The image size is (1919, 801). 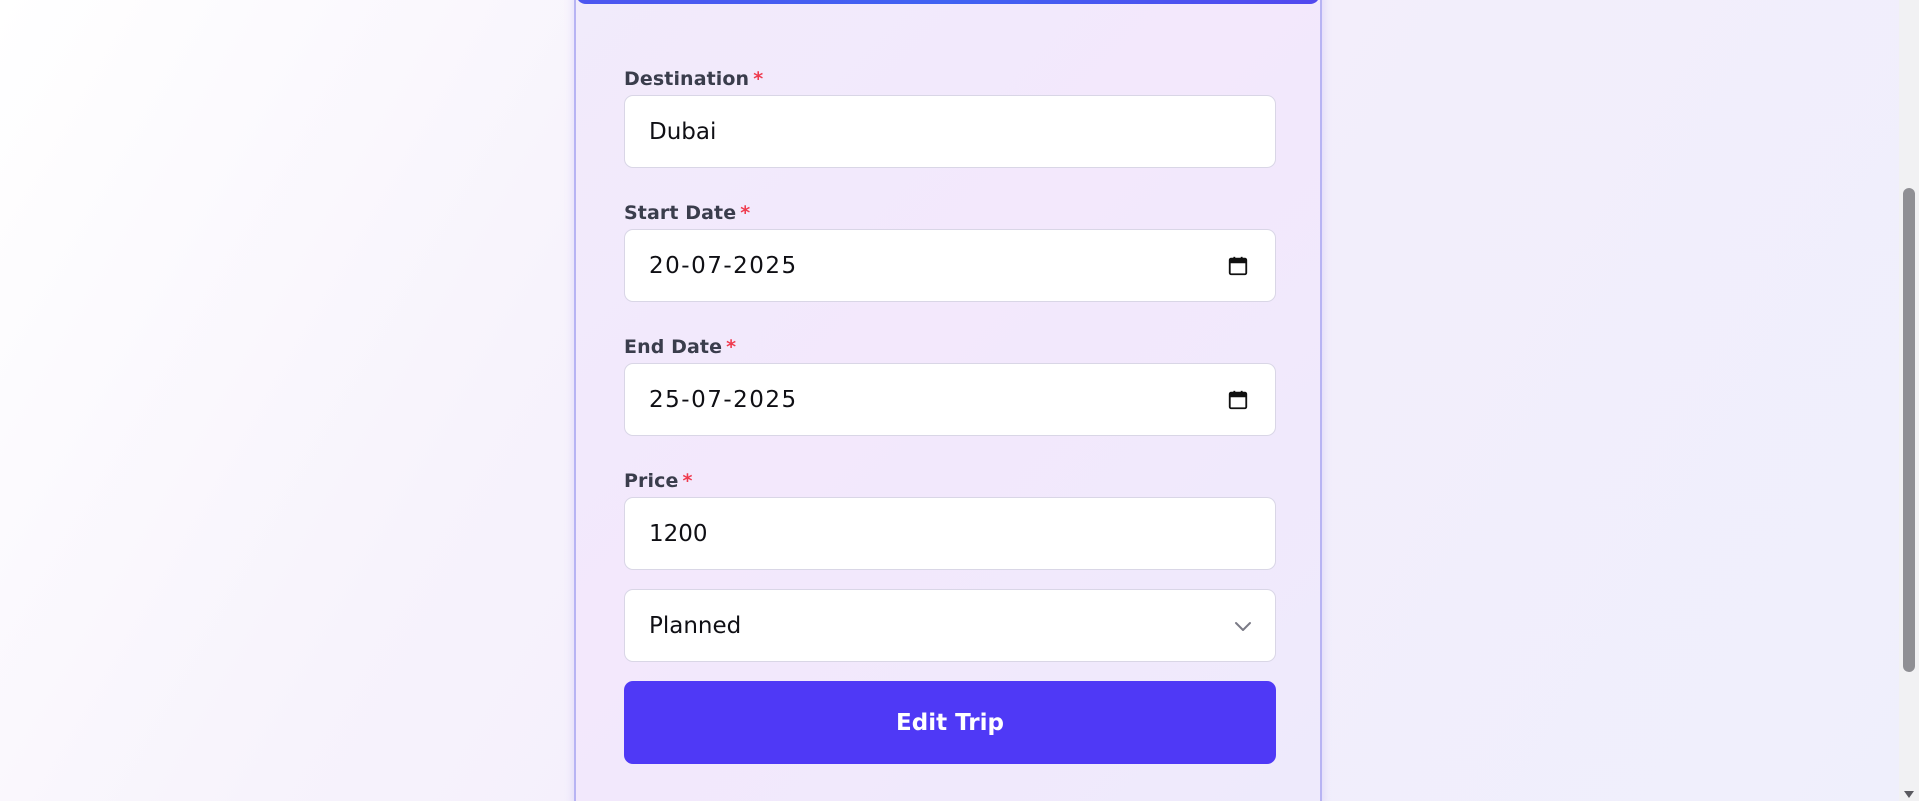 What do you see at coordinates (680, 213) in the screenshot?
I see `start-date-label-text: Start Date` at bounding box center [680, 213].